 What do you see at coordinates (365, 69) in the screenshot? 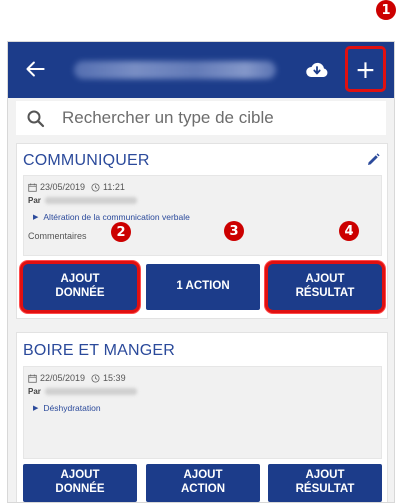
I see `add-button: +` at bounding box center [365, 69].